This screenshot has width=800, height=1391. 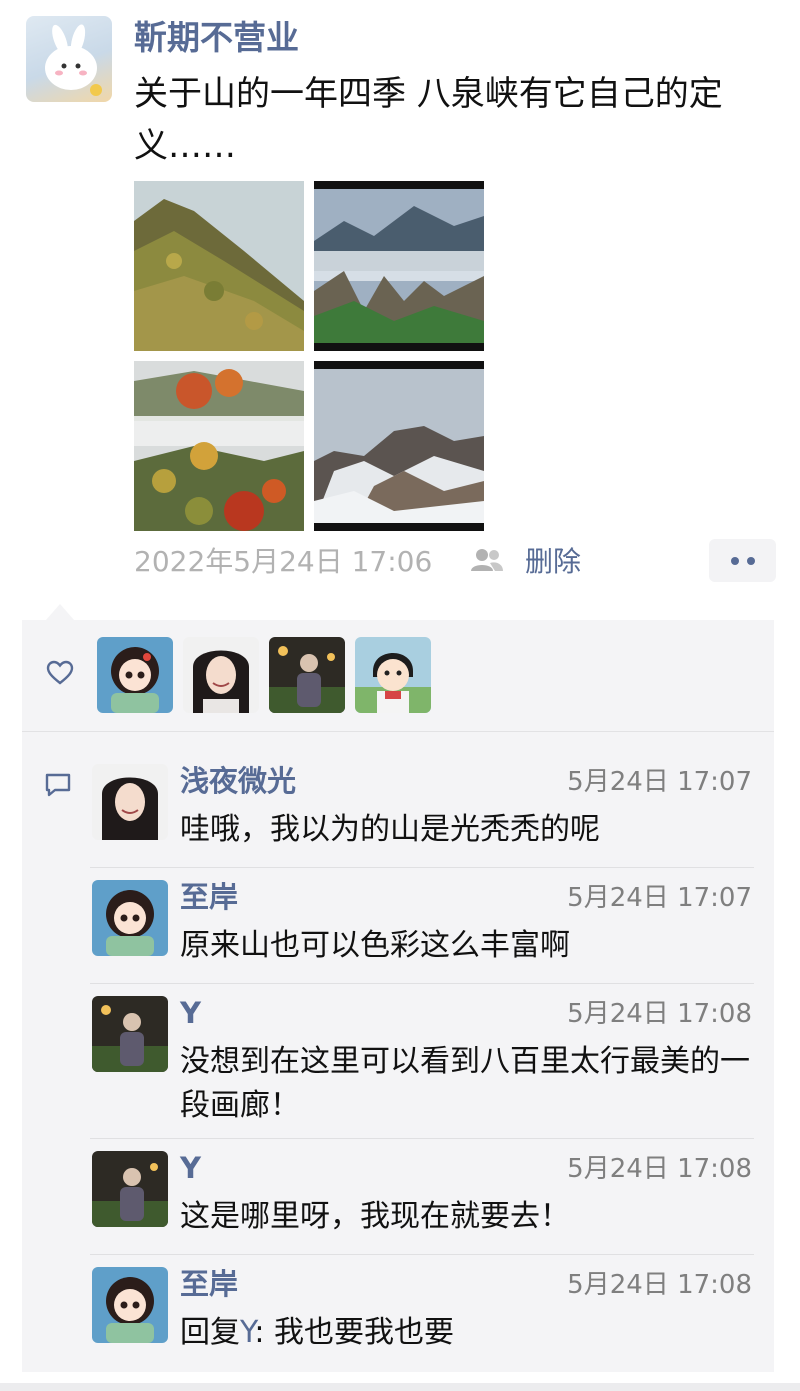 What do you see at coordinates (400, 1387) in the screenshot?
I see `bottom-edge` at bounding box center [400, 1387].